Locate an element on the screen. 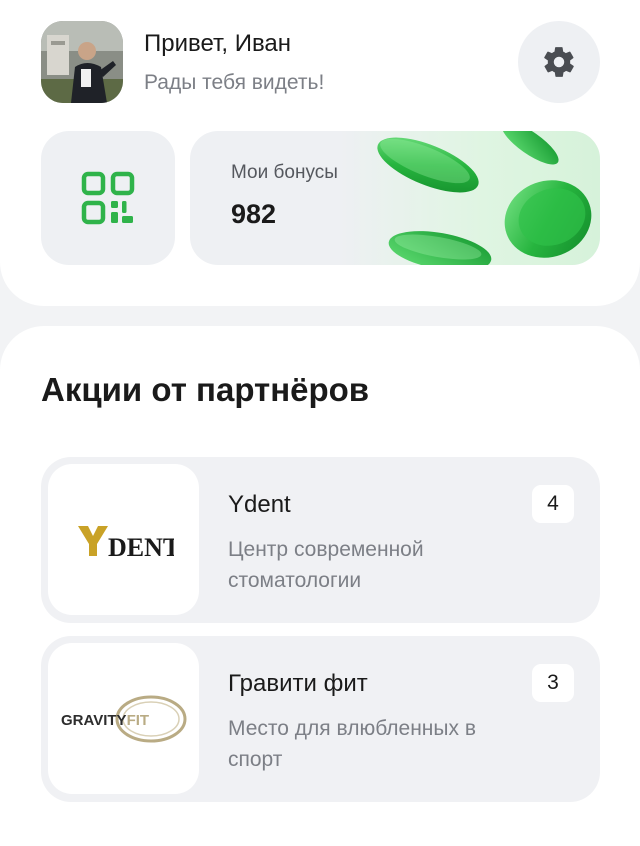 Image resolution: width=640 pixels, height=846 pixels. qr-code-icon is located at coordinates (108, 198).